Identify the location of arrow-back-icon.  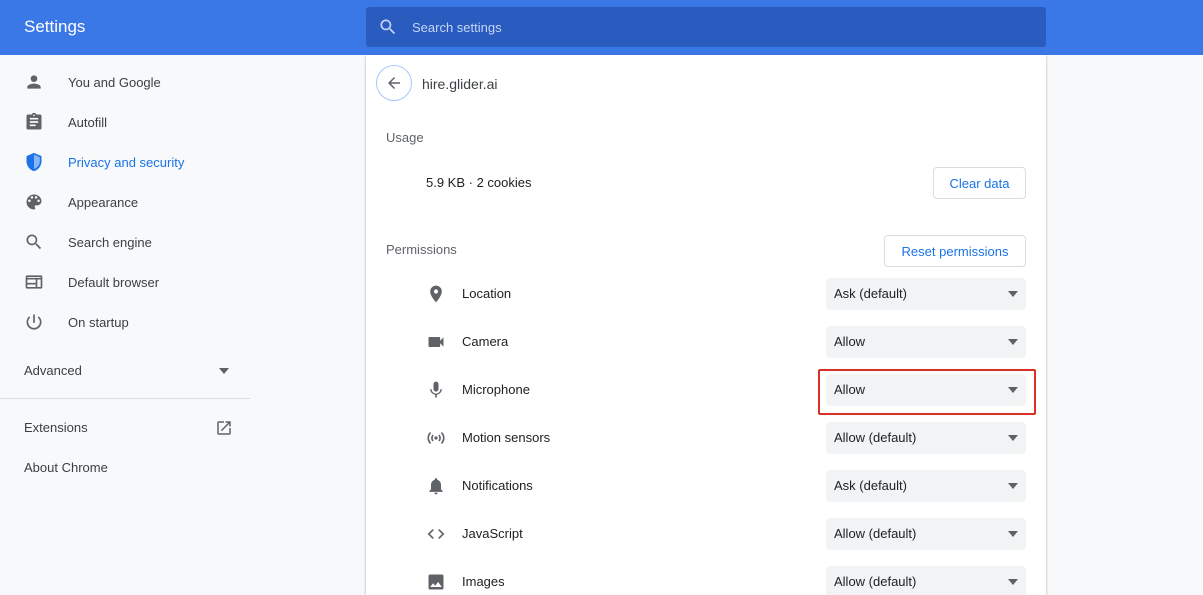
(394, 83).